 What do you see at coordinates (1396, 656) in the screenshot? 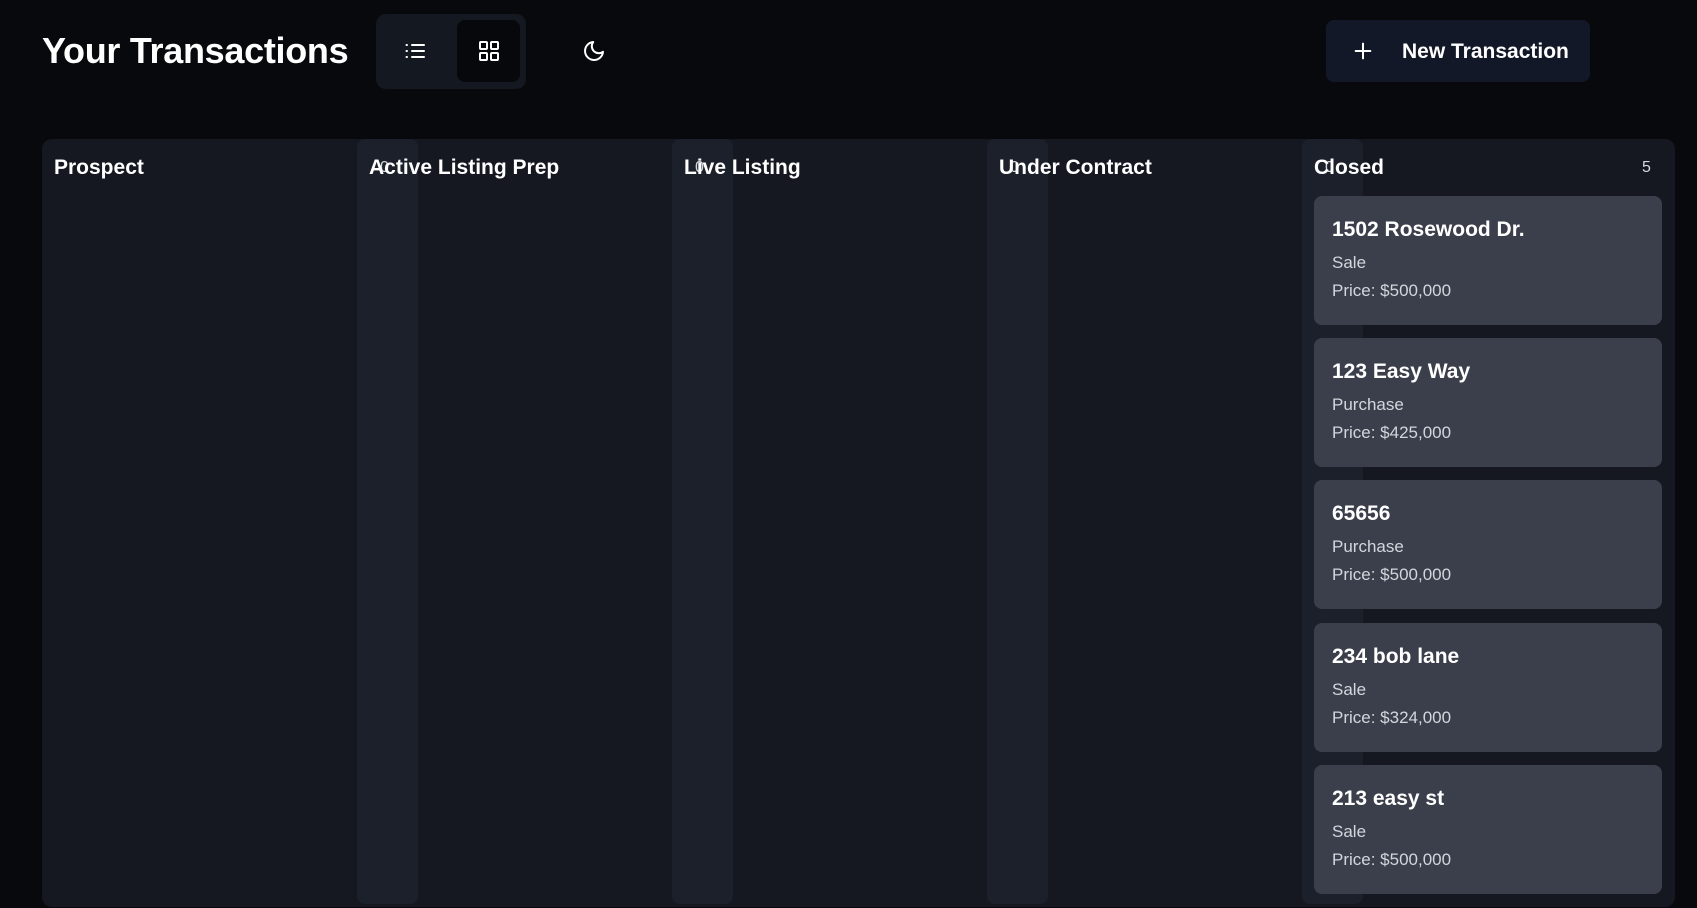
I see `card-address: 234 bob lane` at bounding box center [1396, 656].